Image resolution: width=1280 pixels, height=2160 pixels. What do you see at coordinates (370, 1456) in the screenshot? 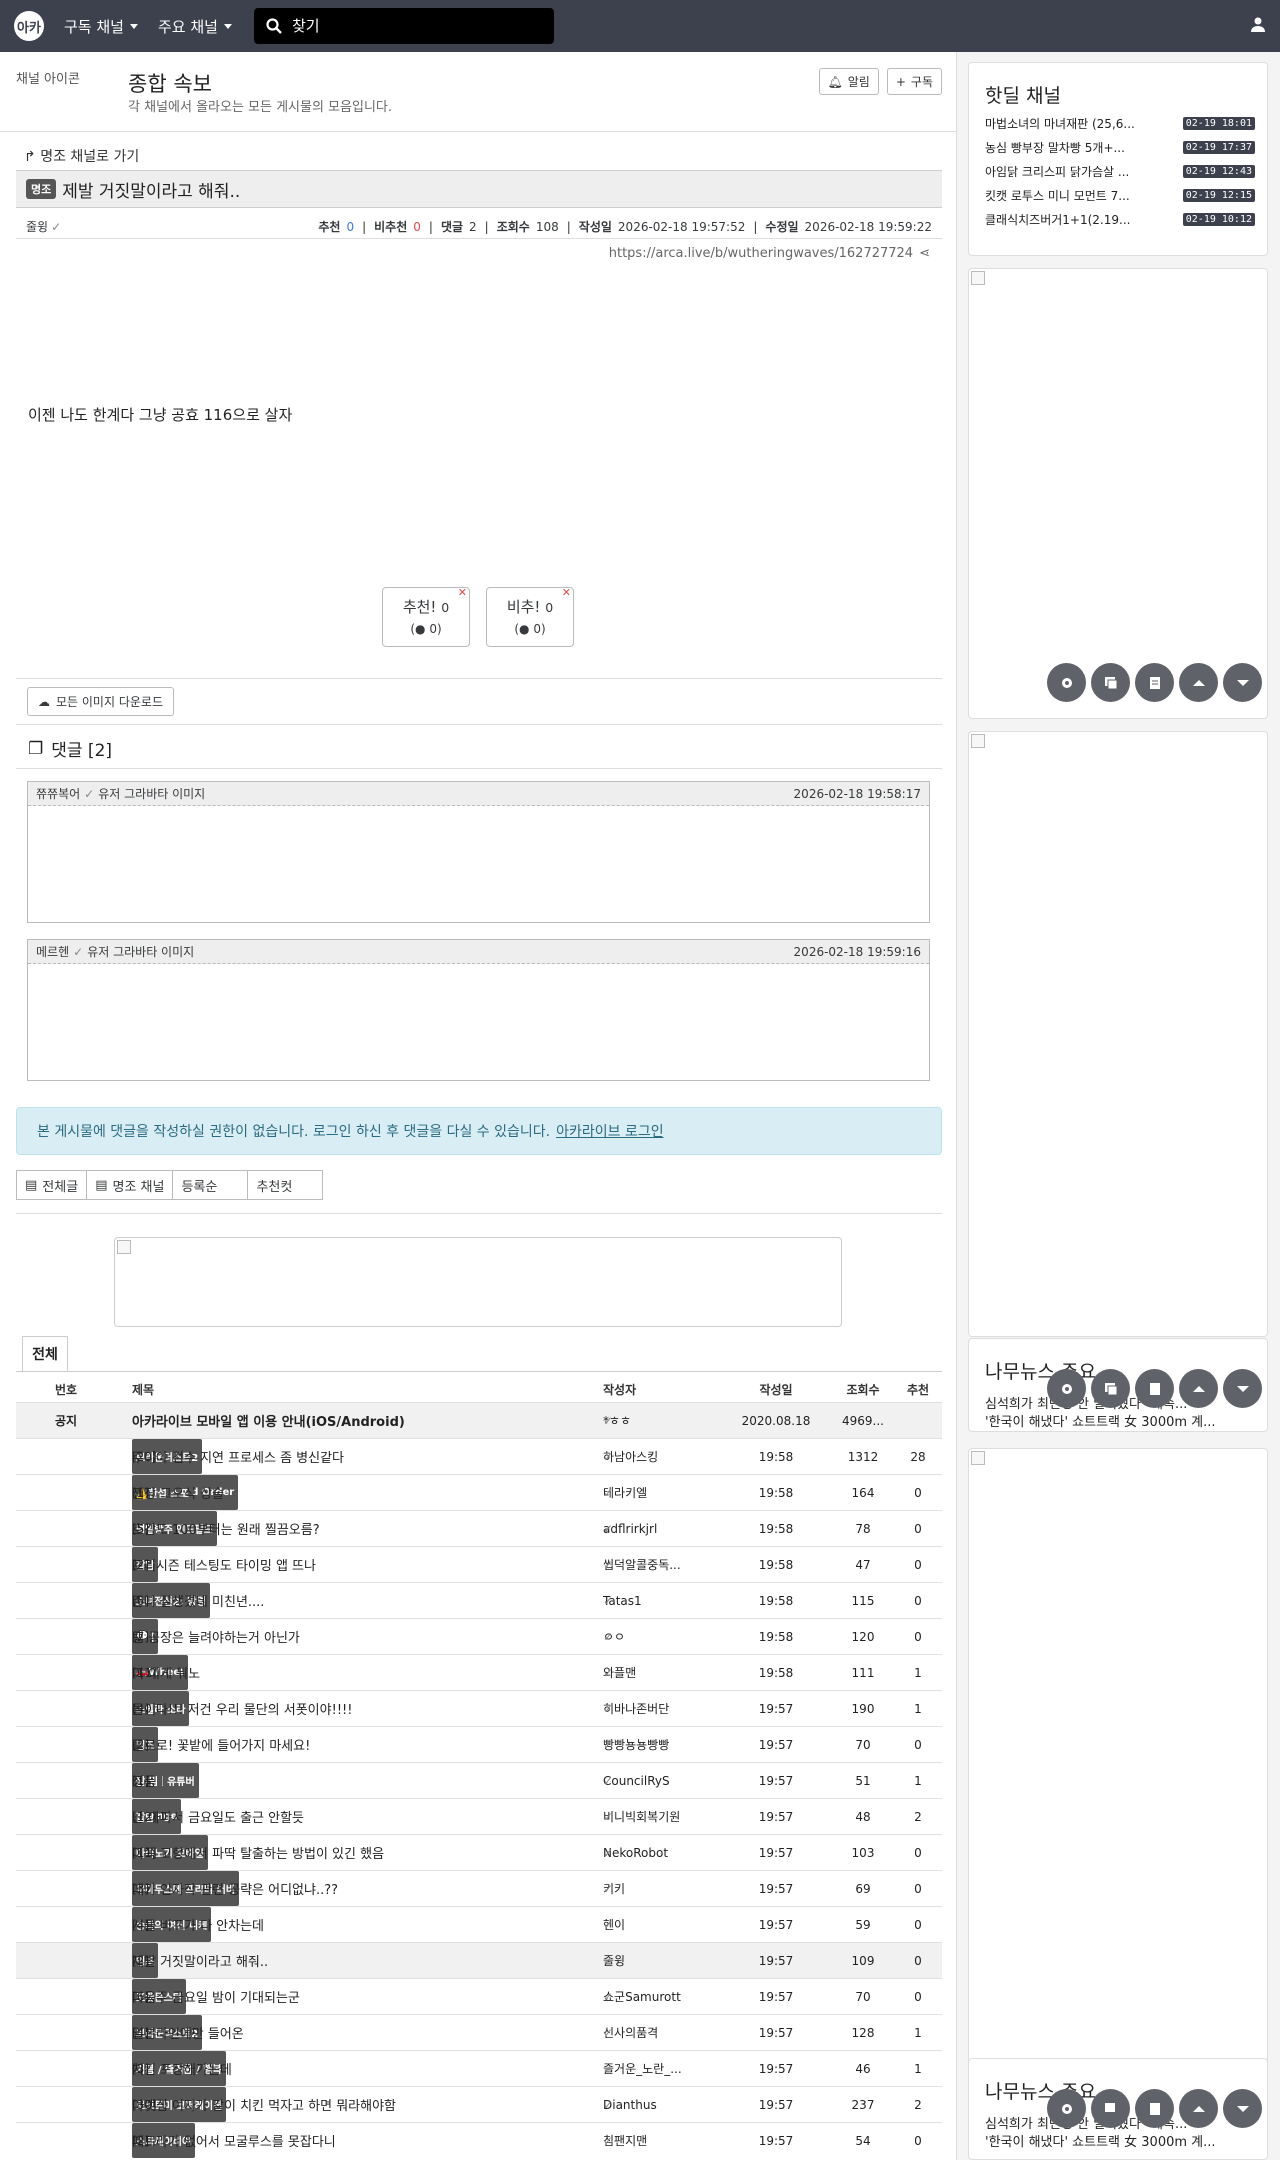
I see `row-title-cell: 브라운더스트2 주니야 검수 지연 프로세스 좀 병신같다 [20]` at bounding box center [370, 1456].